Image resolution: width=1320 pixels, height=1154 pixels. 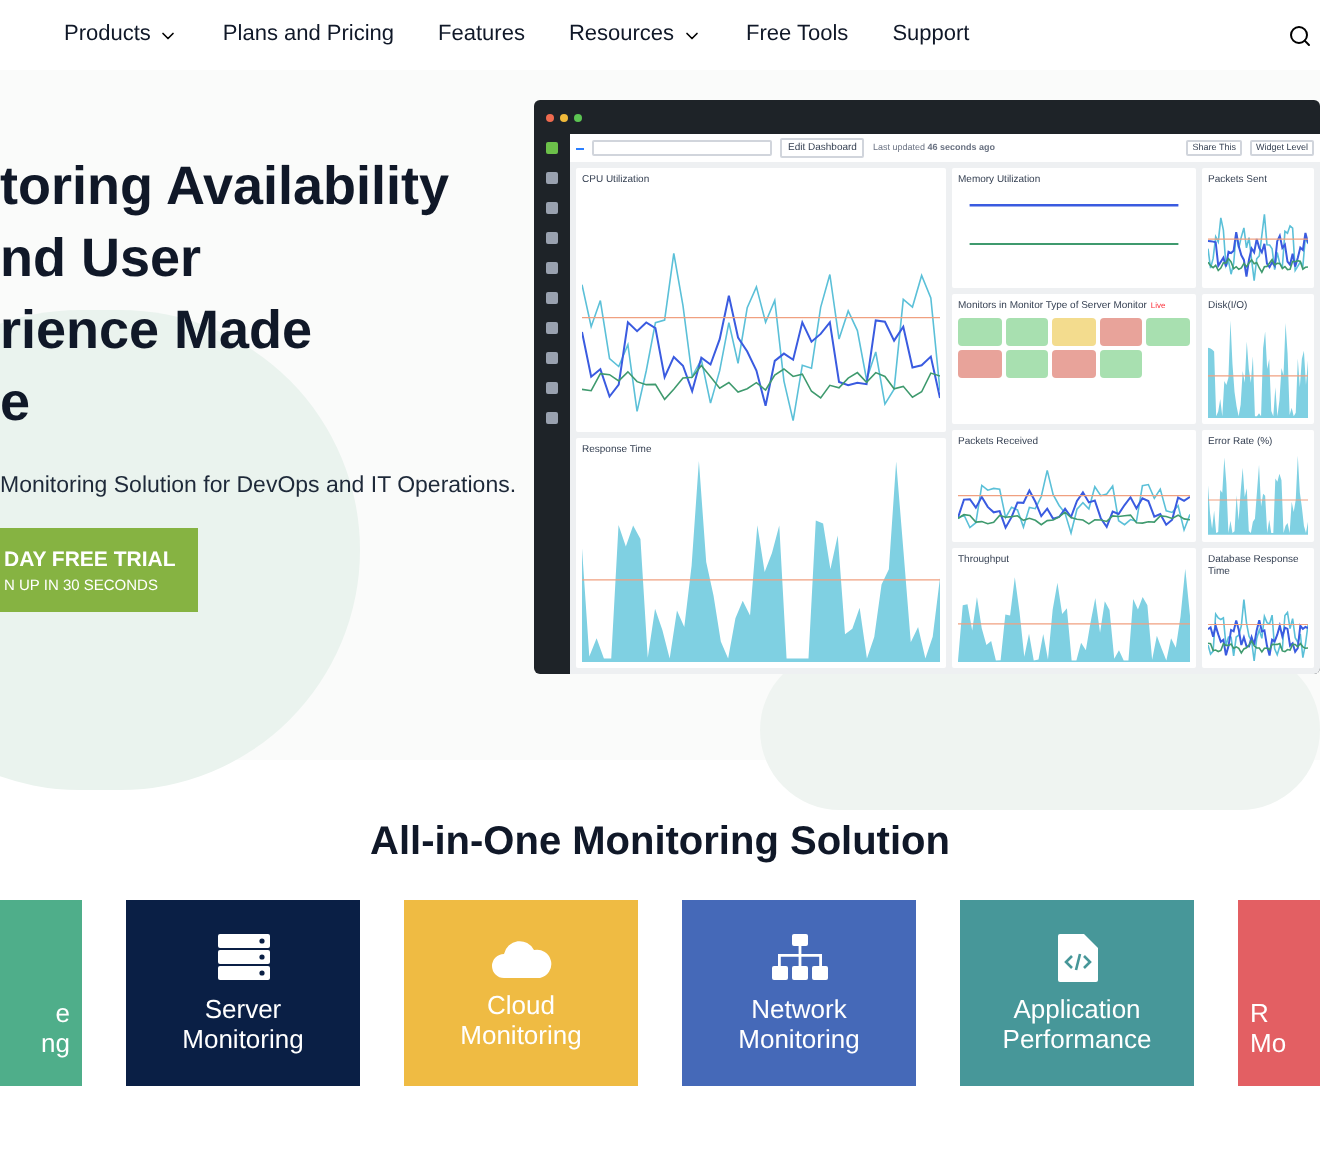 What do you see at coordinates (1268, 1027) in the screenshot?
I see `tile-label: R Mo` at bounding box center [1268, 1027].